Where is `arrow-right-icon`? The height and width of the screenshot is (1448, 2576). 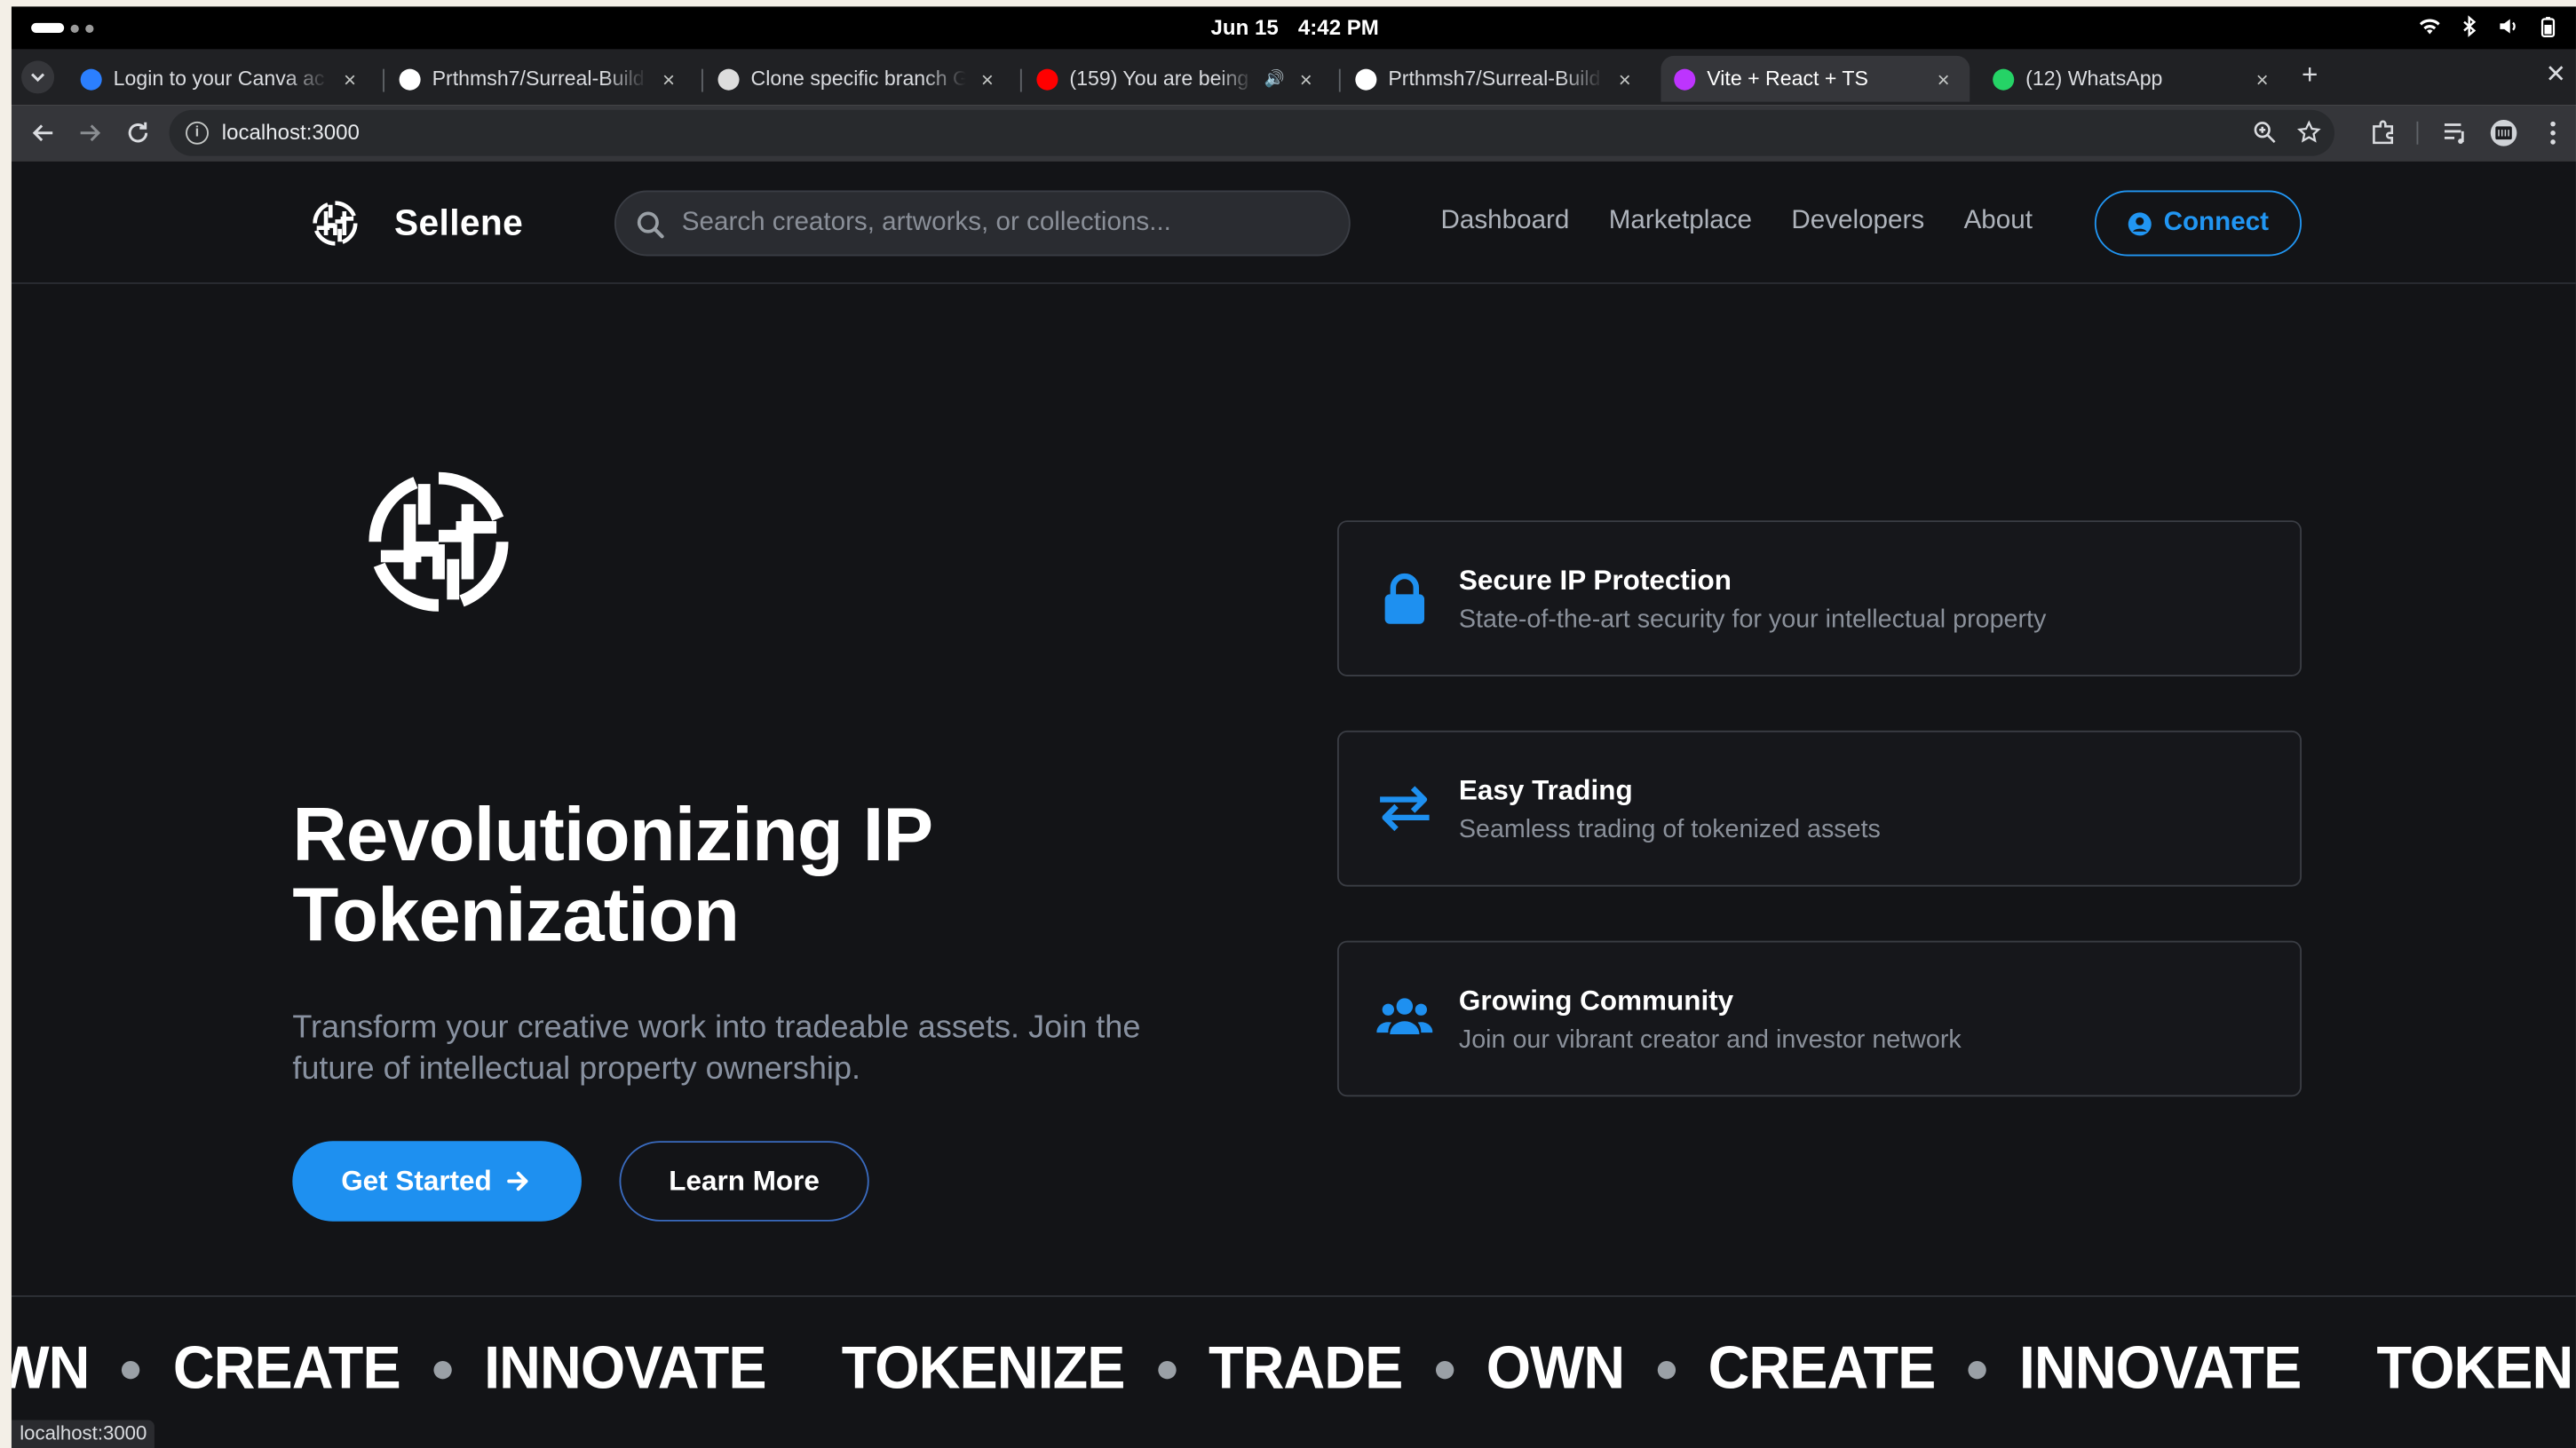 arrow-right-icon is located at coordinates (518, 1181).